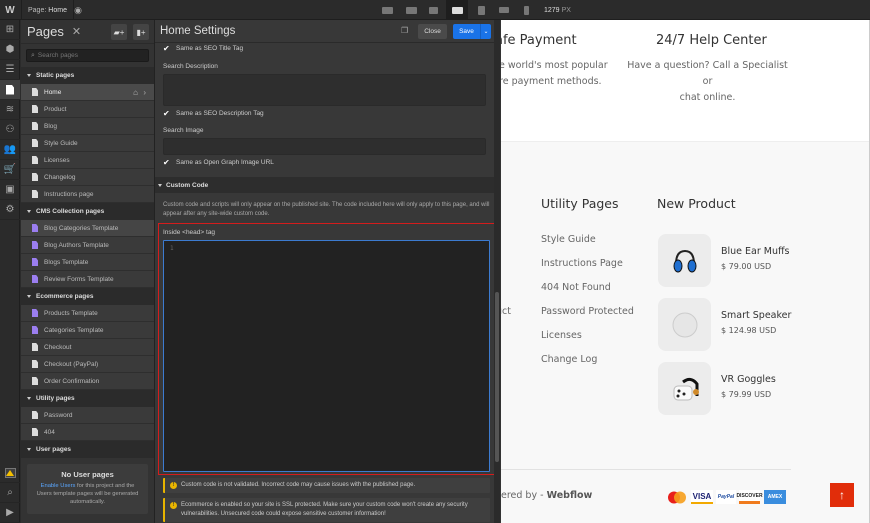 The width and height of the screenshot is (870, 523). What do you see at coordinates (411, 10) in the screenshot?
I see `desktop-l-icon` at bounding box center [411, 10].